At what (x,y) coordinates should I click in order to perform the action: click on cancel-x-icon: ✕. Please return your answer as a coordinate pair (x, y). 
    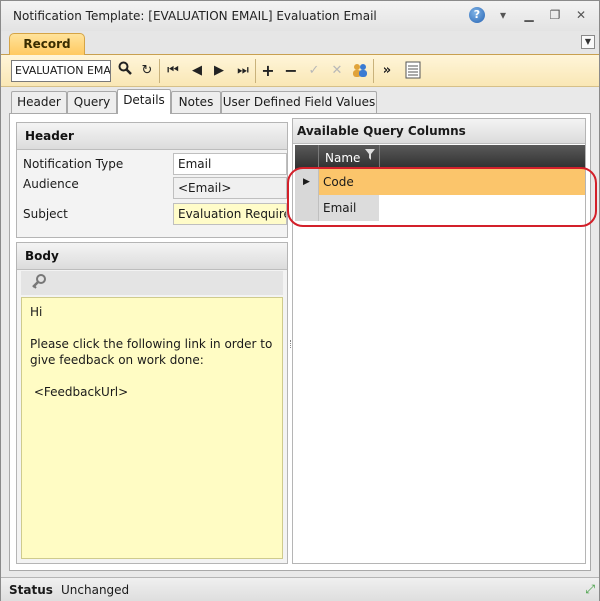
    Looking at the image, I should click on (337, 71).